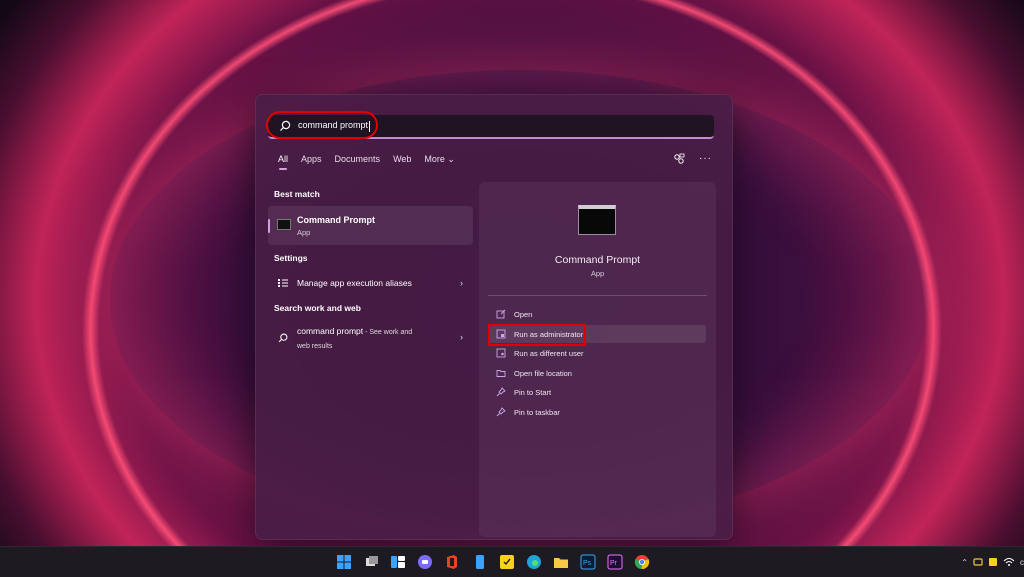  I want to click on windows-start-icon, so click(344, 562).